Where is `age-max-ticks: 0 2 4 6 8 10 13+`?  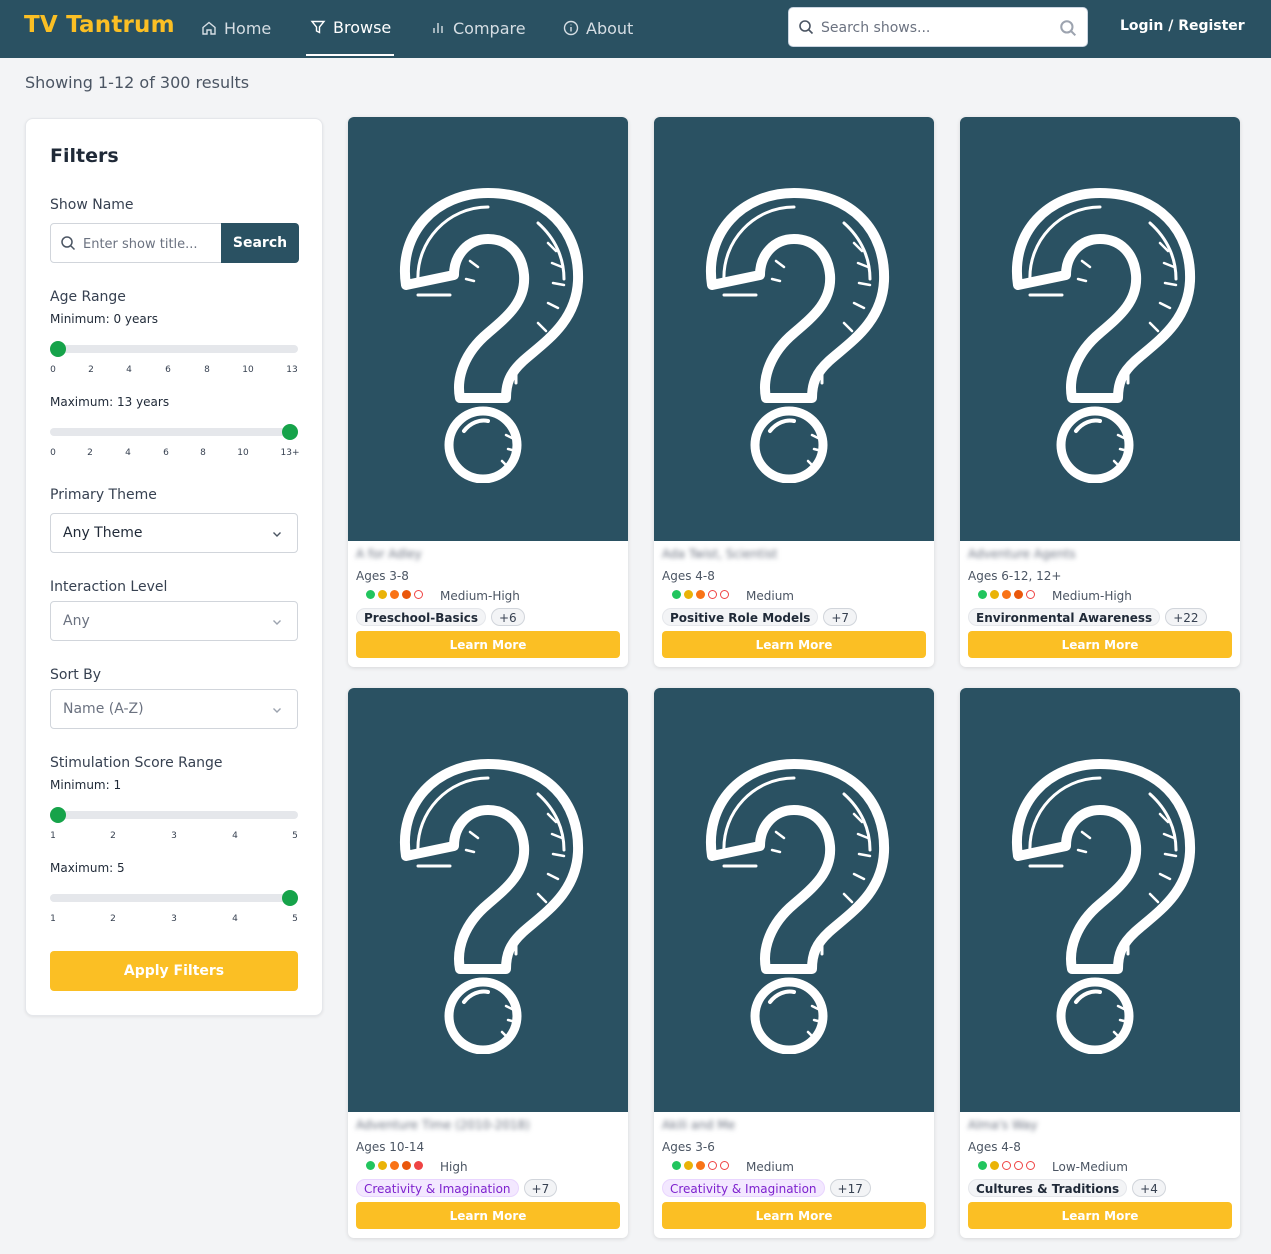
age-max-ticks: 0 2 4 6 8 10 13+ is located at coordinates (174, 454).